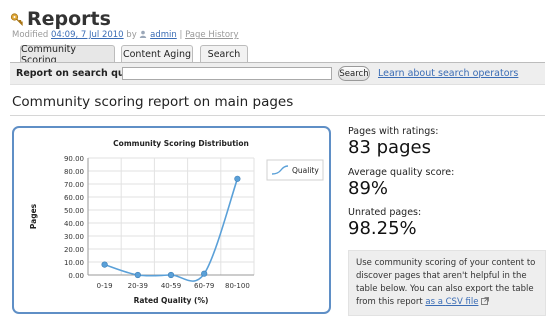  I want to click on page-title-row: Reports, so click(60, 19).